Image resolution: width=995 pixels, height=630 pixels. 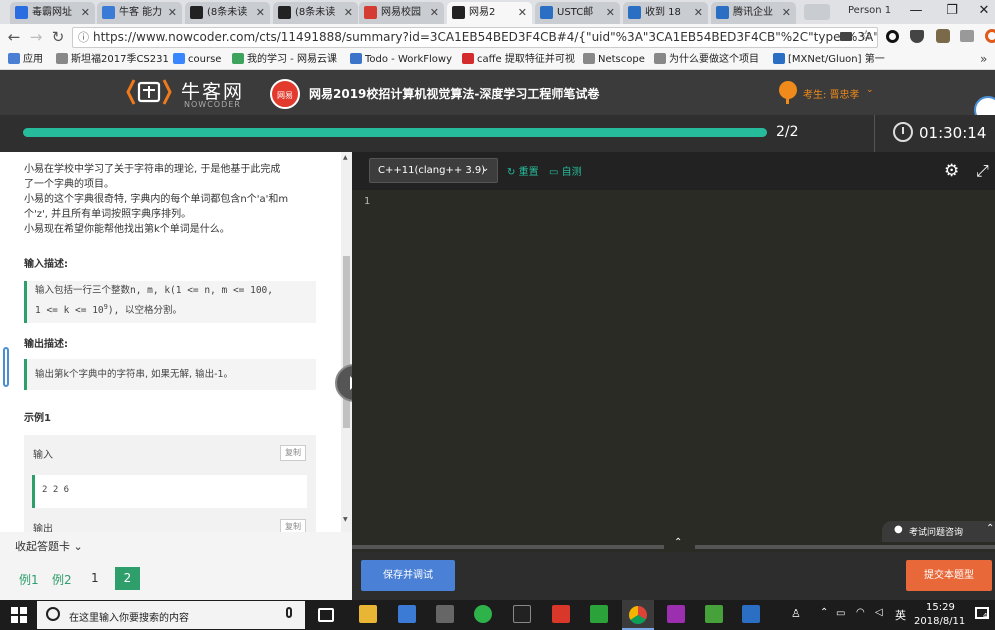 What do you see at coordinates (518, 60) in the screenshot?
I see `bookmark-item: caffe 提取特征并可视` at bounding box center [518, 60].